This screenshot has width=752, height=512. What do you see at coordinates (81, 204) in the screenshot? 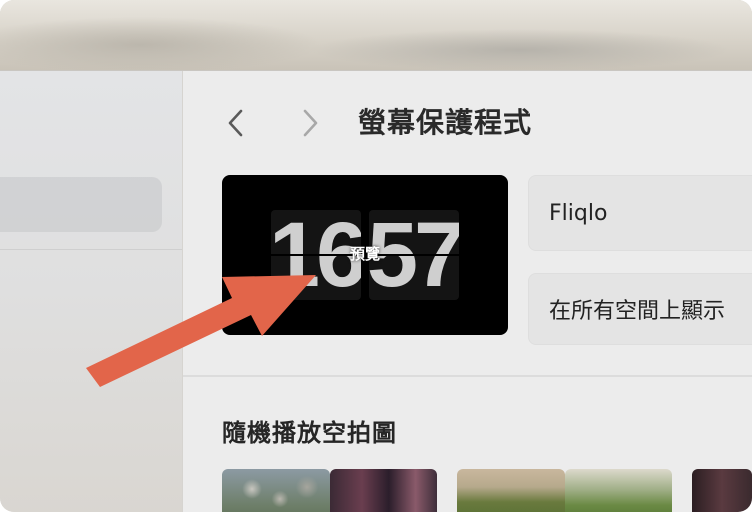
I see `sidebar-item-selected` at bounding box center [81, 204].